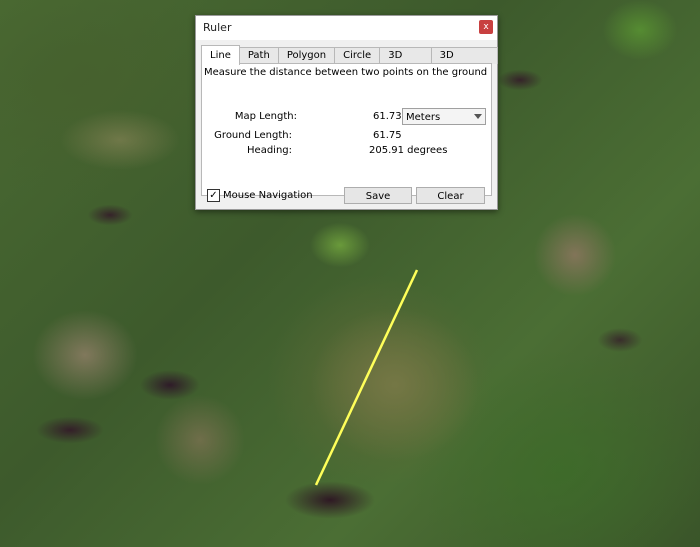 The image size is (700, 547). Describe the element at coordinates (366, 377) in the screenshot. I see `measurement-line-segment` at that location.